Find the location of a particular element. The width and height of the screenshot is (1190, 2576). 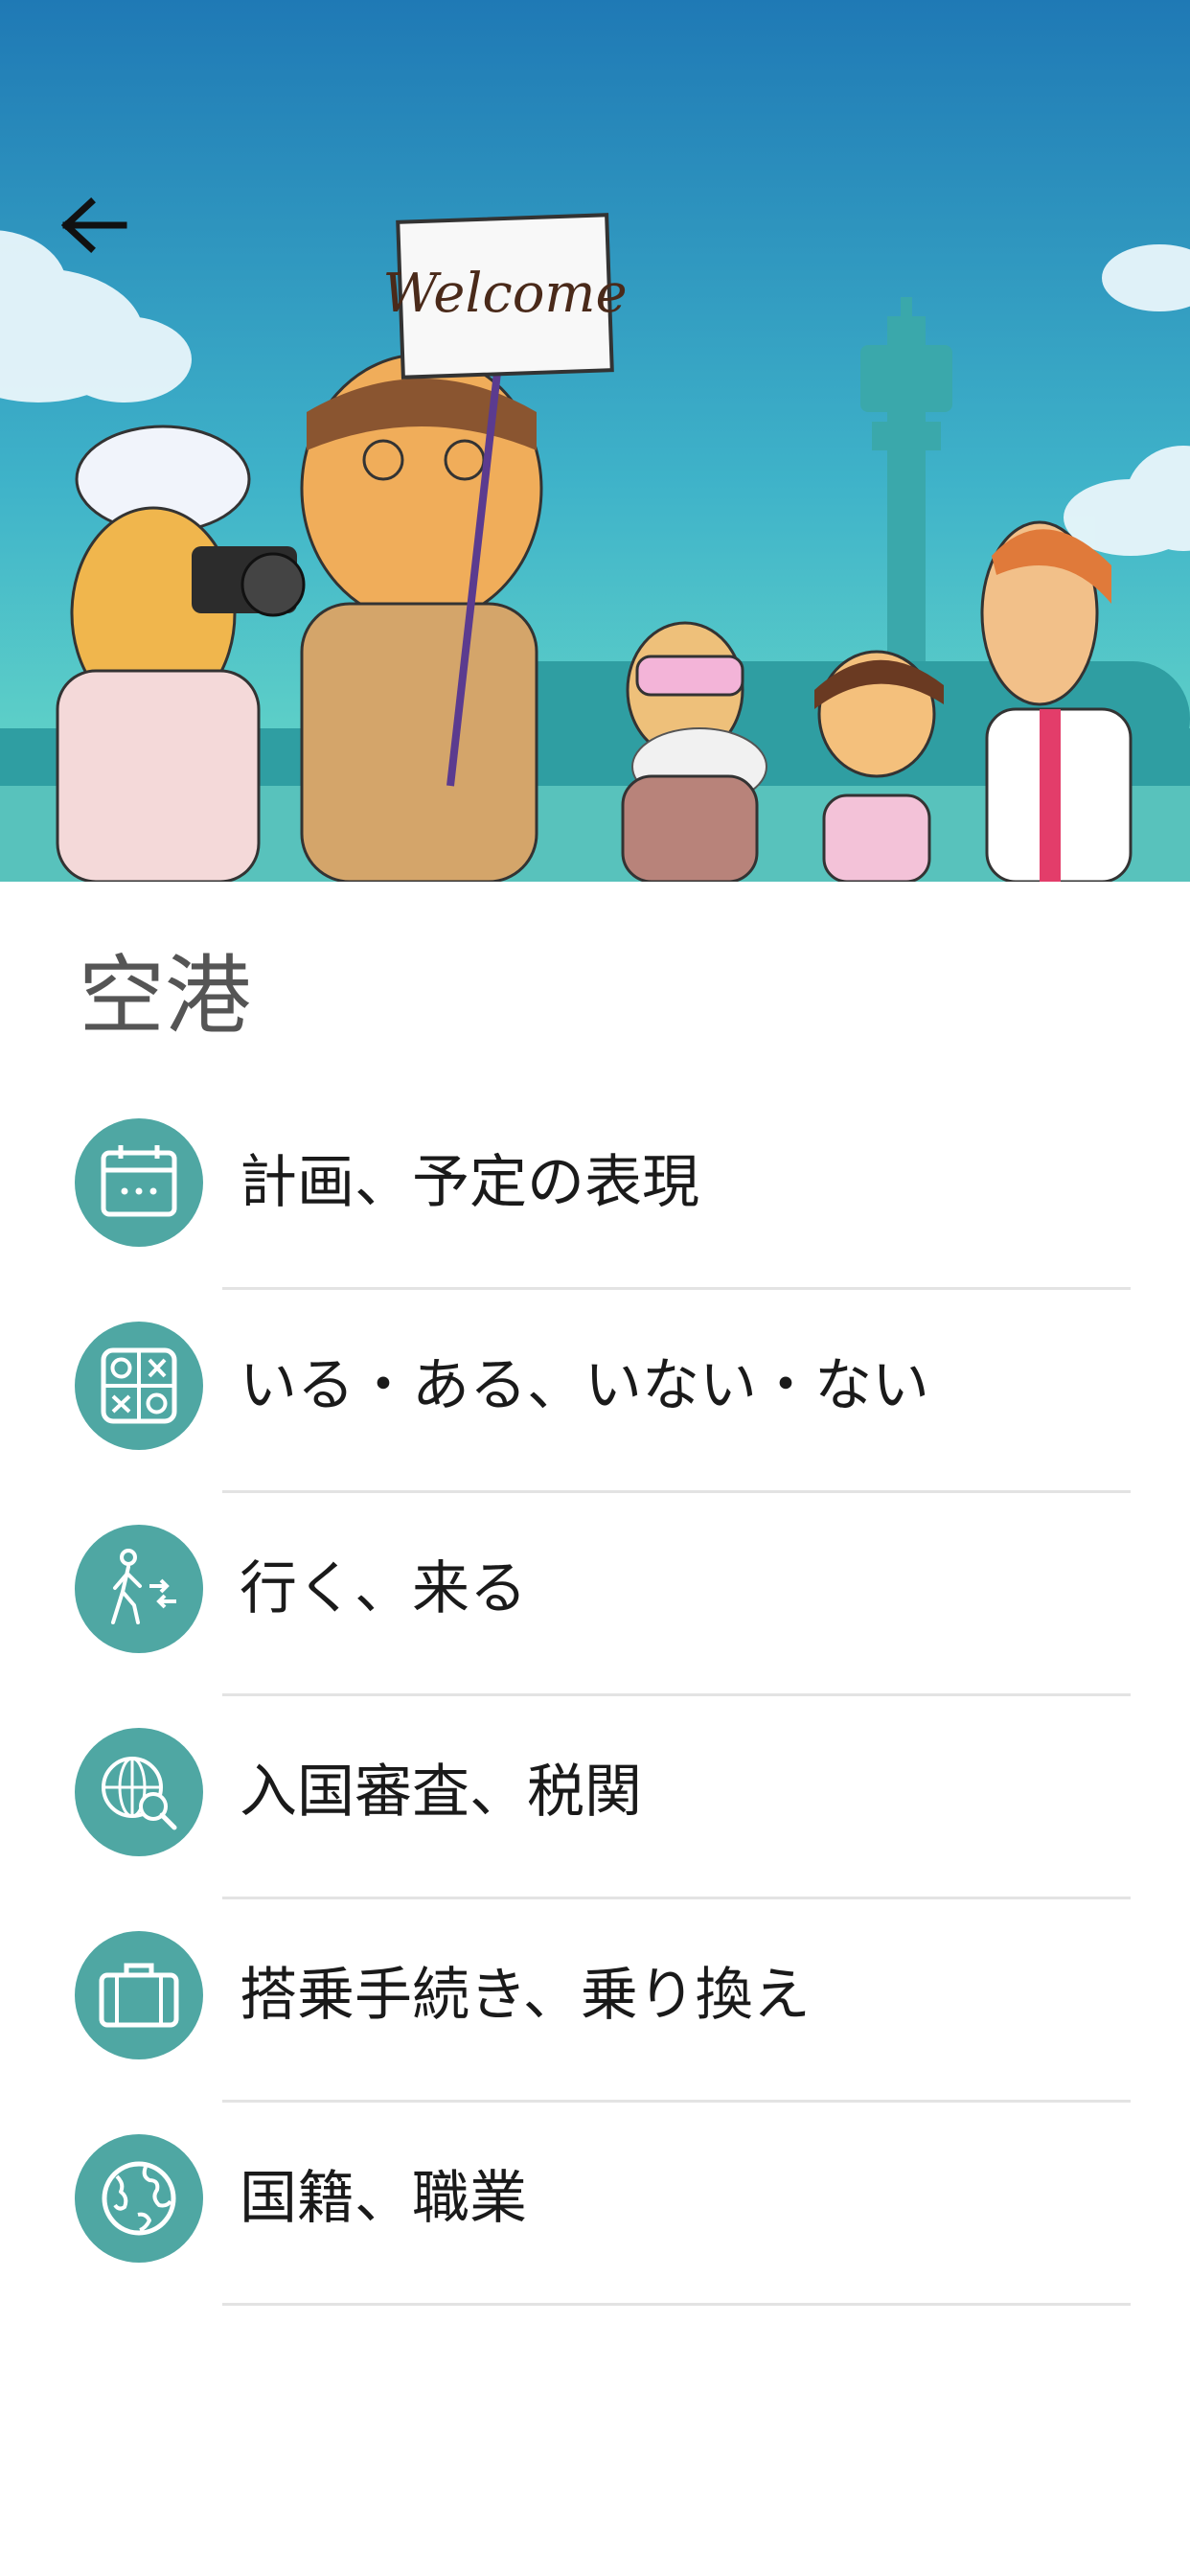

arrow-left-icon is located at coordinates (94, 225).